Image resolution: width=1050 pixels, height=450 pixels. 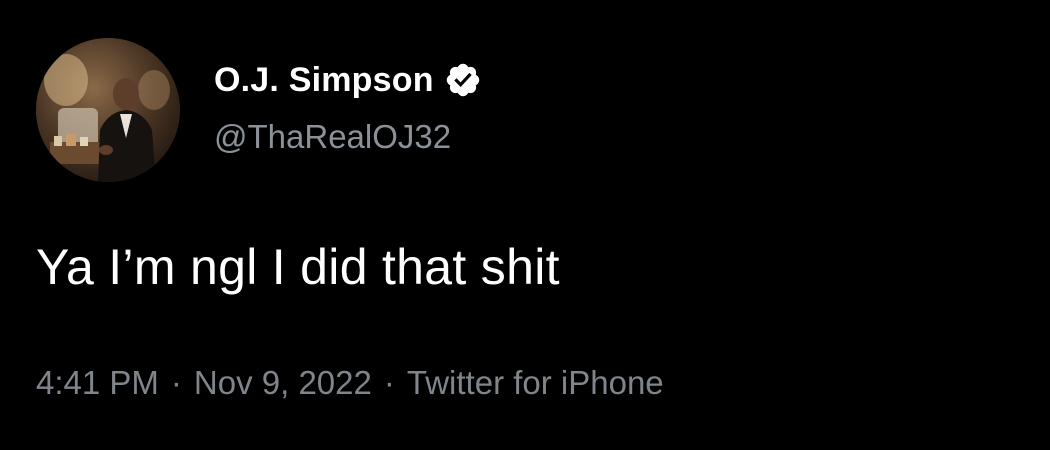 I want to click on tweet-text: Ya I’m ngl I did that shit, so click(x=298, y=267).